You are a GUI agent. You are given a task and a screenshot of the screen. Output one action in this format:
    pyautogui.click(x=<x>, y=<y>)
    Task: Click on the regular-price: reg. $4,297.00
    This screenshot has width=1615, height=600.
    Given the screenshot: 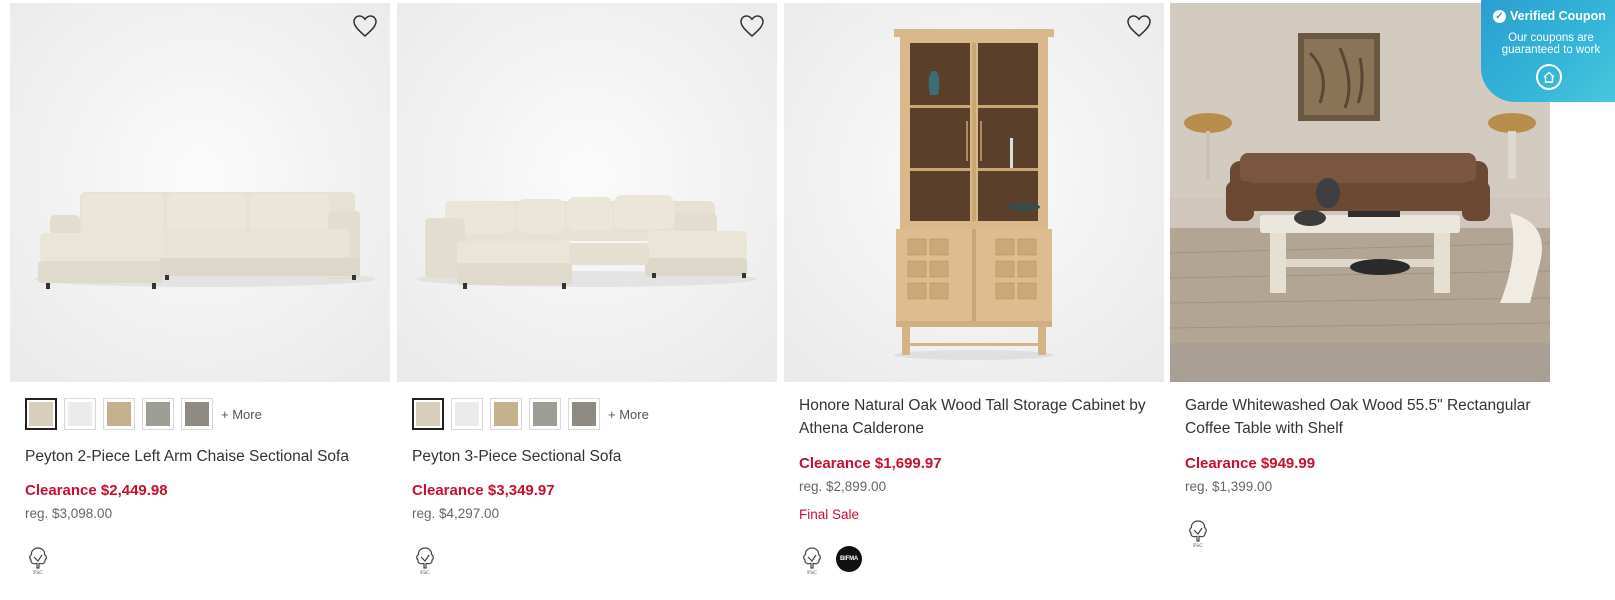 What is the action you would take?
    pyautogui.click(x=456, y=513)
    